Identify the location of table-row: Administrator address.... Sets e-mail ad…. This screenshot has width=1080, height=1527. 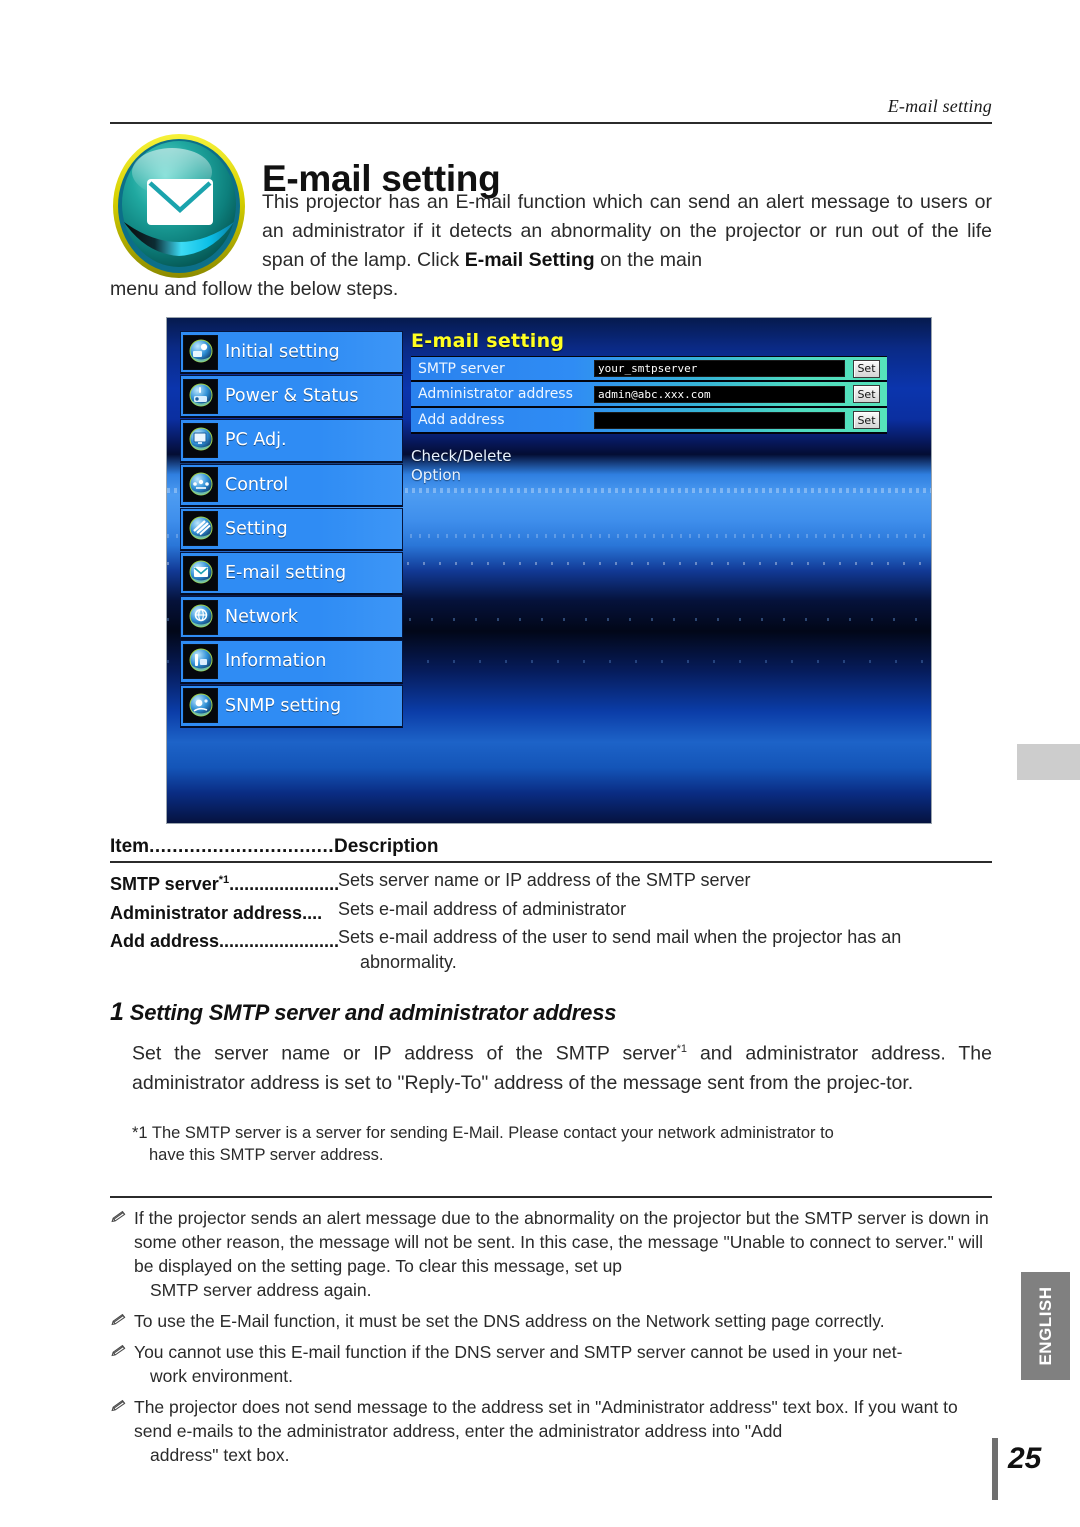
(551, 911).